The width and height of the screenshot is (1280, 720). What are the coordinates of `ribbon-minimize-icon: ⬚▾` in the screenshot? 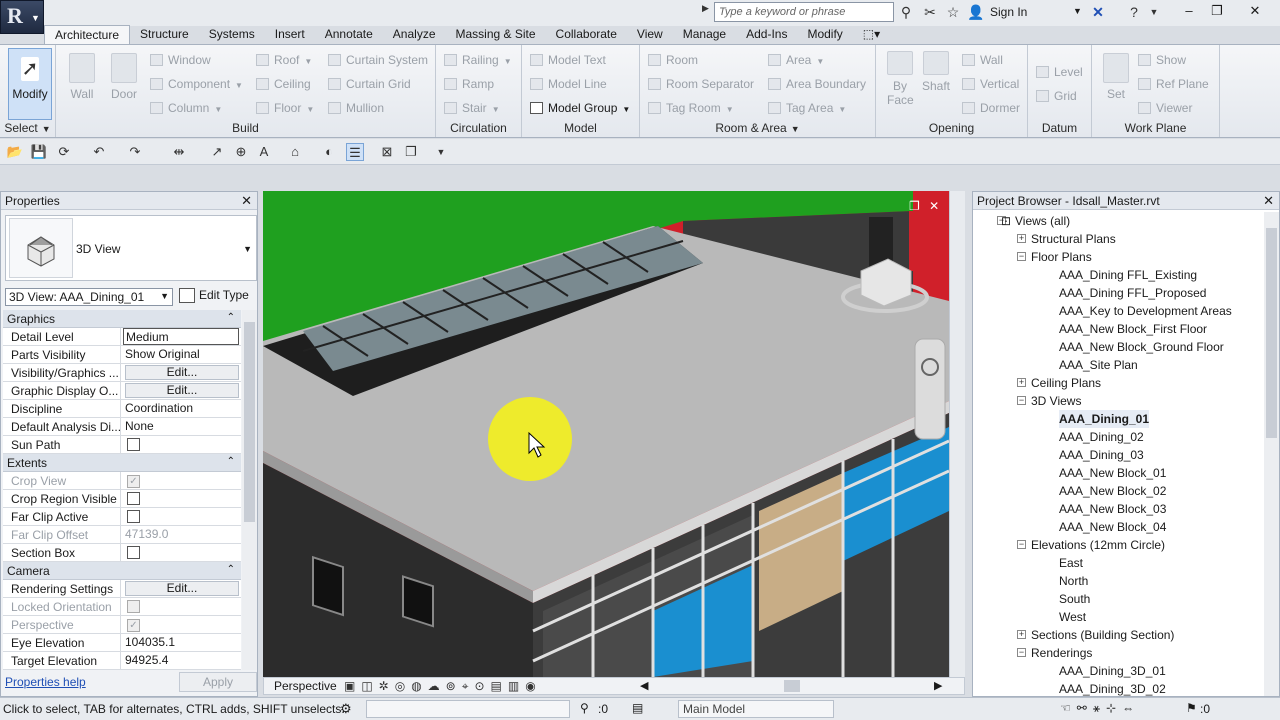 It's located at (871, 35).